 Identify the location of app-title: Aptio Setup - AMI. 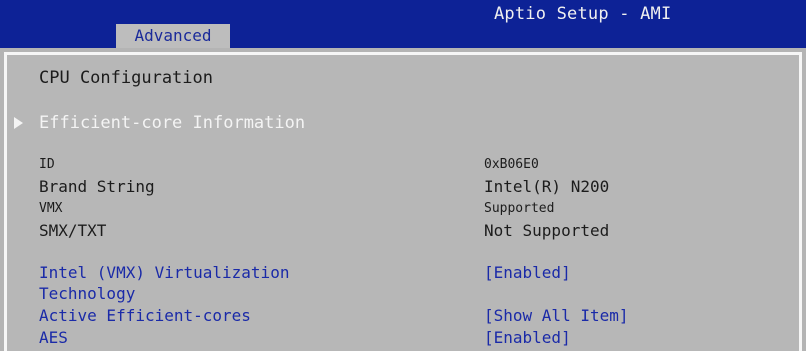
(583, 14).